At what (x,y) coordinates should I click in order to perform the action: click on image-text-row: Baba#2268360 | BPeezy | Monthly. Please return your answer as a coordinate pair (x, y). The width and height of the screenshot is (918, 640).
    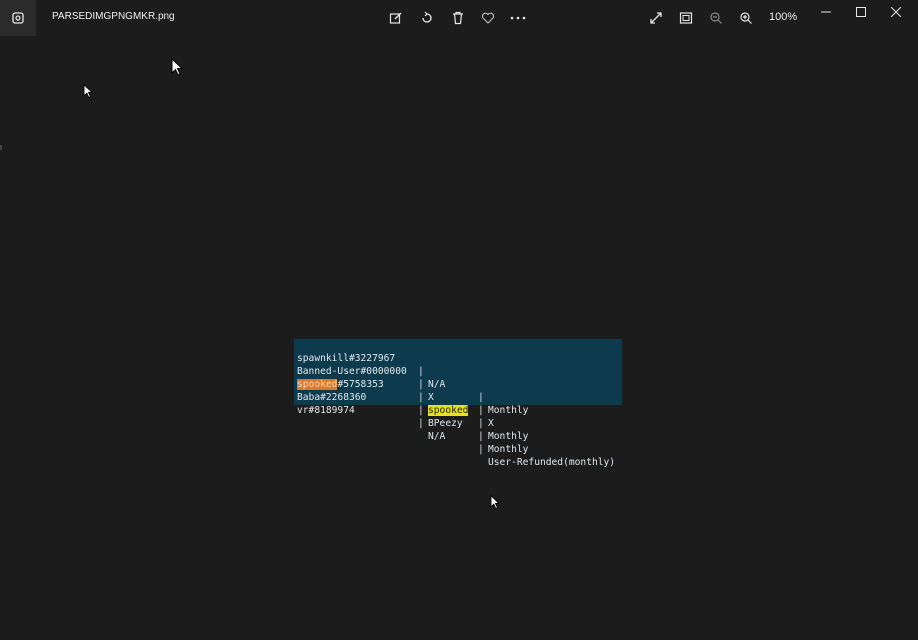
    Looking at the image, I should click on (411, 416).